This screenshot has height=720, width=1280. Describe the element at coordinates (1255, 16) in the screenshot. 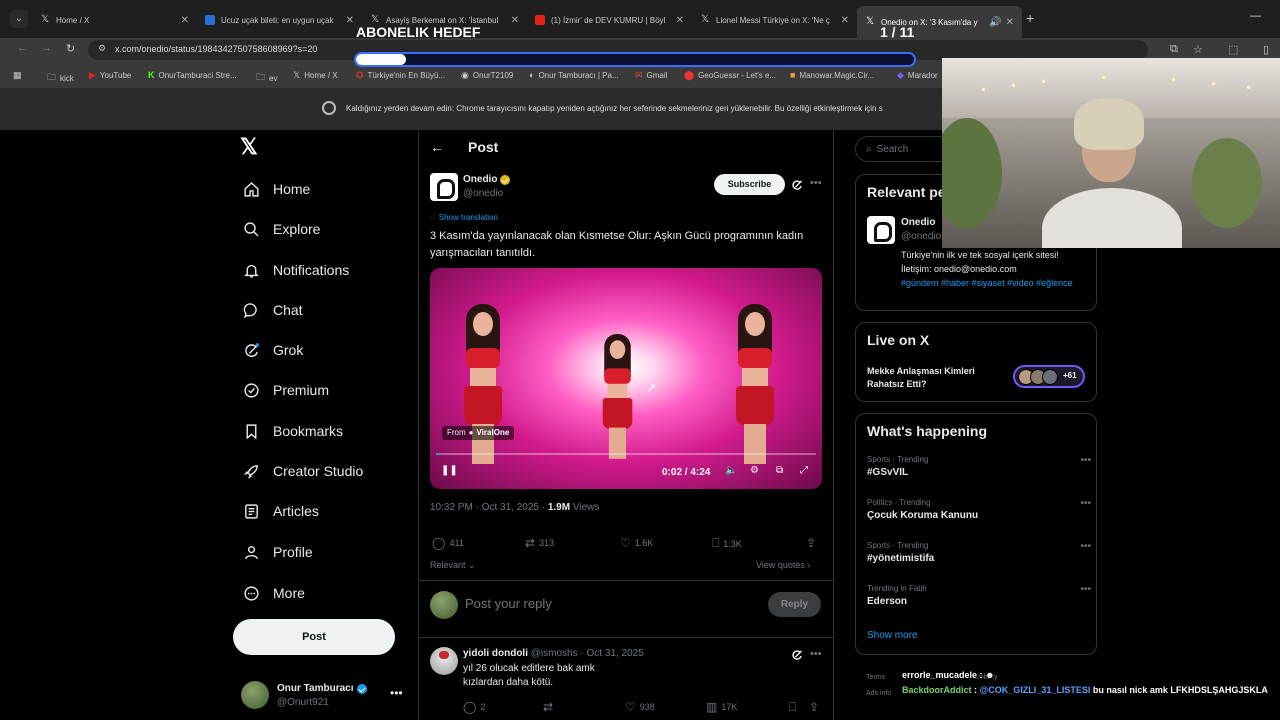

I see `minimize-window-button: —` at that location.